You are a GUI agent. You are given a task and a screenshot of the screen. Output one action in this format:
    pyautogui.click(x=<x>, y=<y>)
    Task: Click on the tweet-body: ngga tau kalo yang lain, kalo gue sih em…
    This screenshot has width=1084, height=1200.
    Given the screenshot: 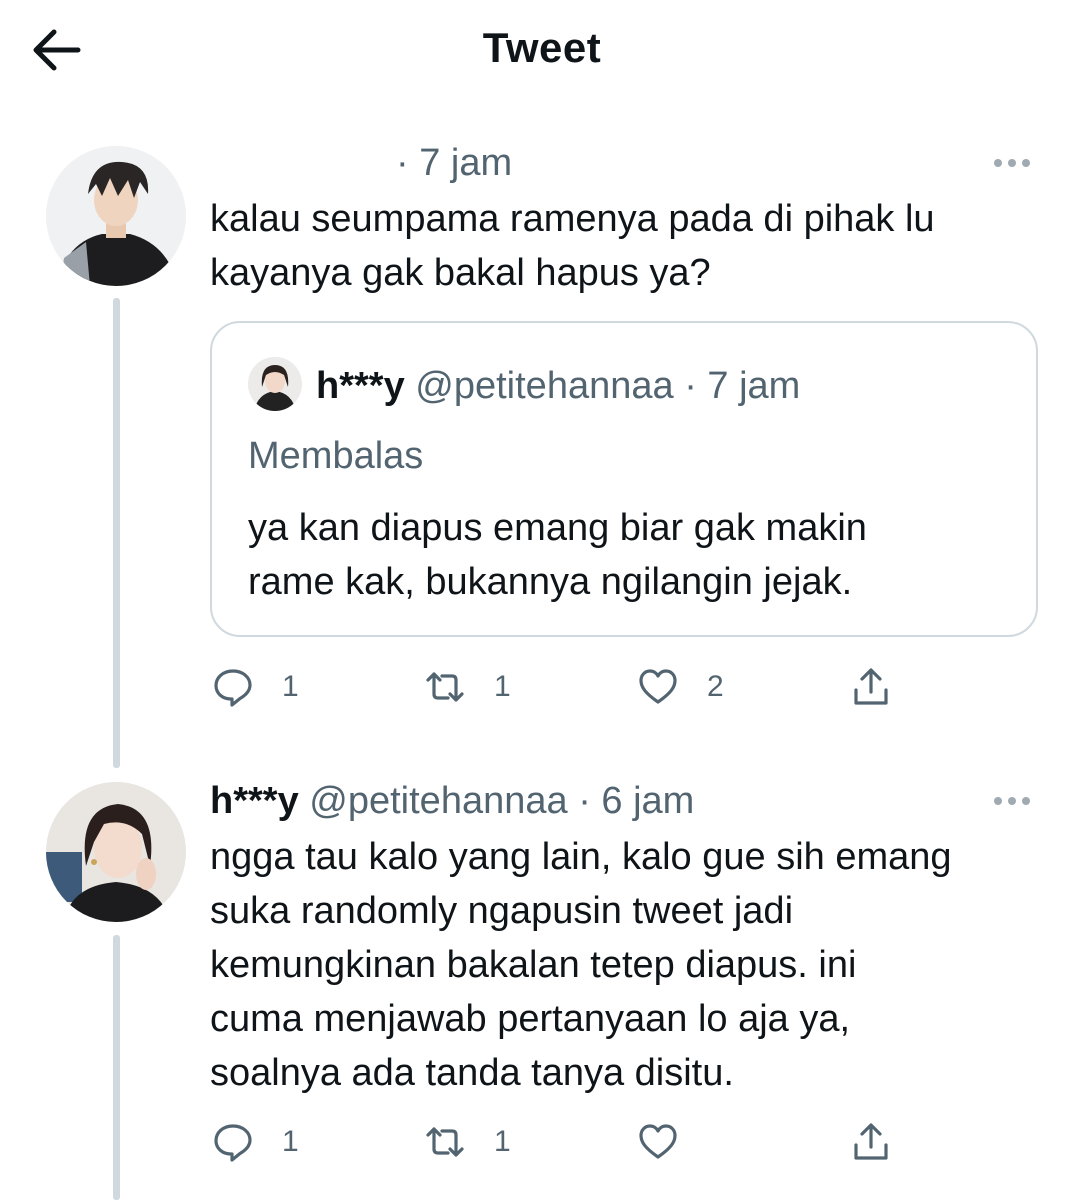 What is the action you would take?
    pyautogui.click(x=581, y=965)
    